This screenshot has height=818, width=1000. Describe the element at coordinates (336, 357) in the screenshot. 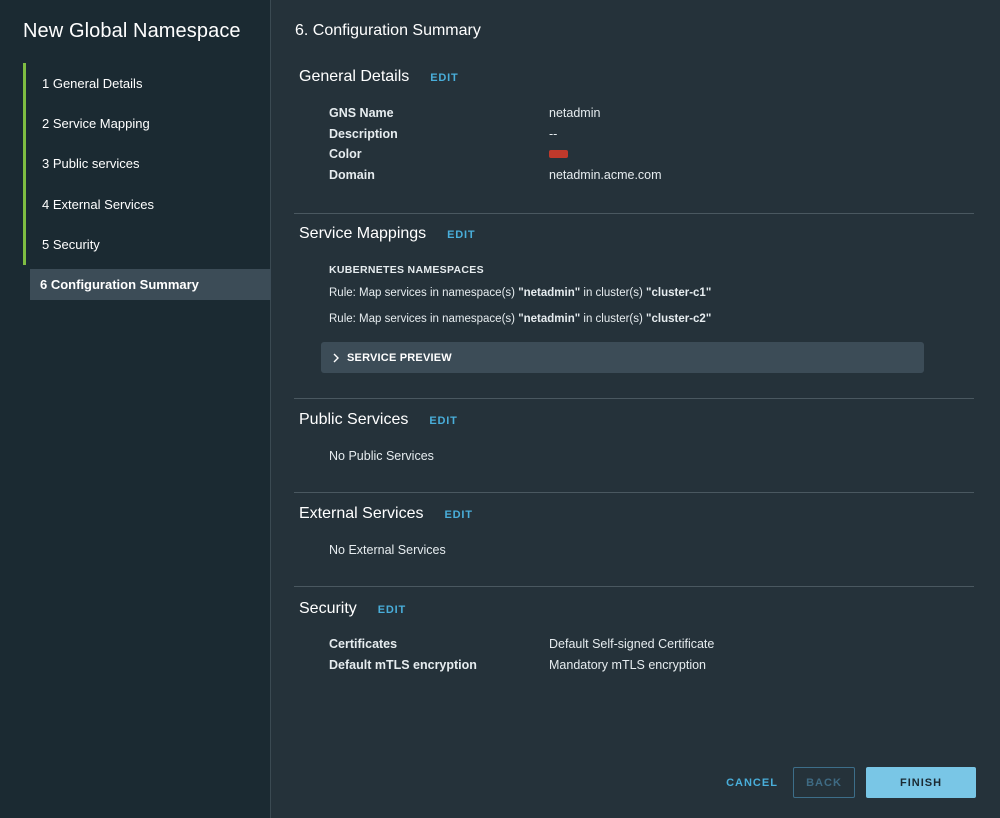

I see `chevron-right-icon` at that location.